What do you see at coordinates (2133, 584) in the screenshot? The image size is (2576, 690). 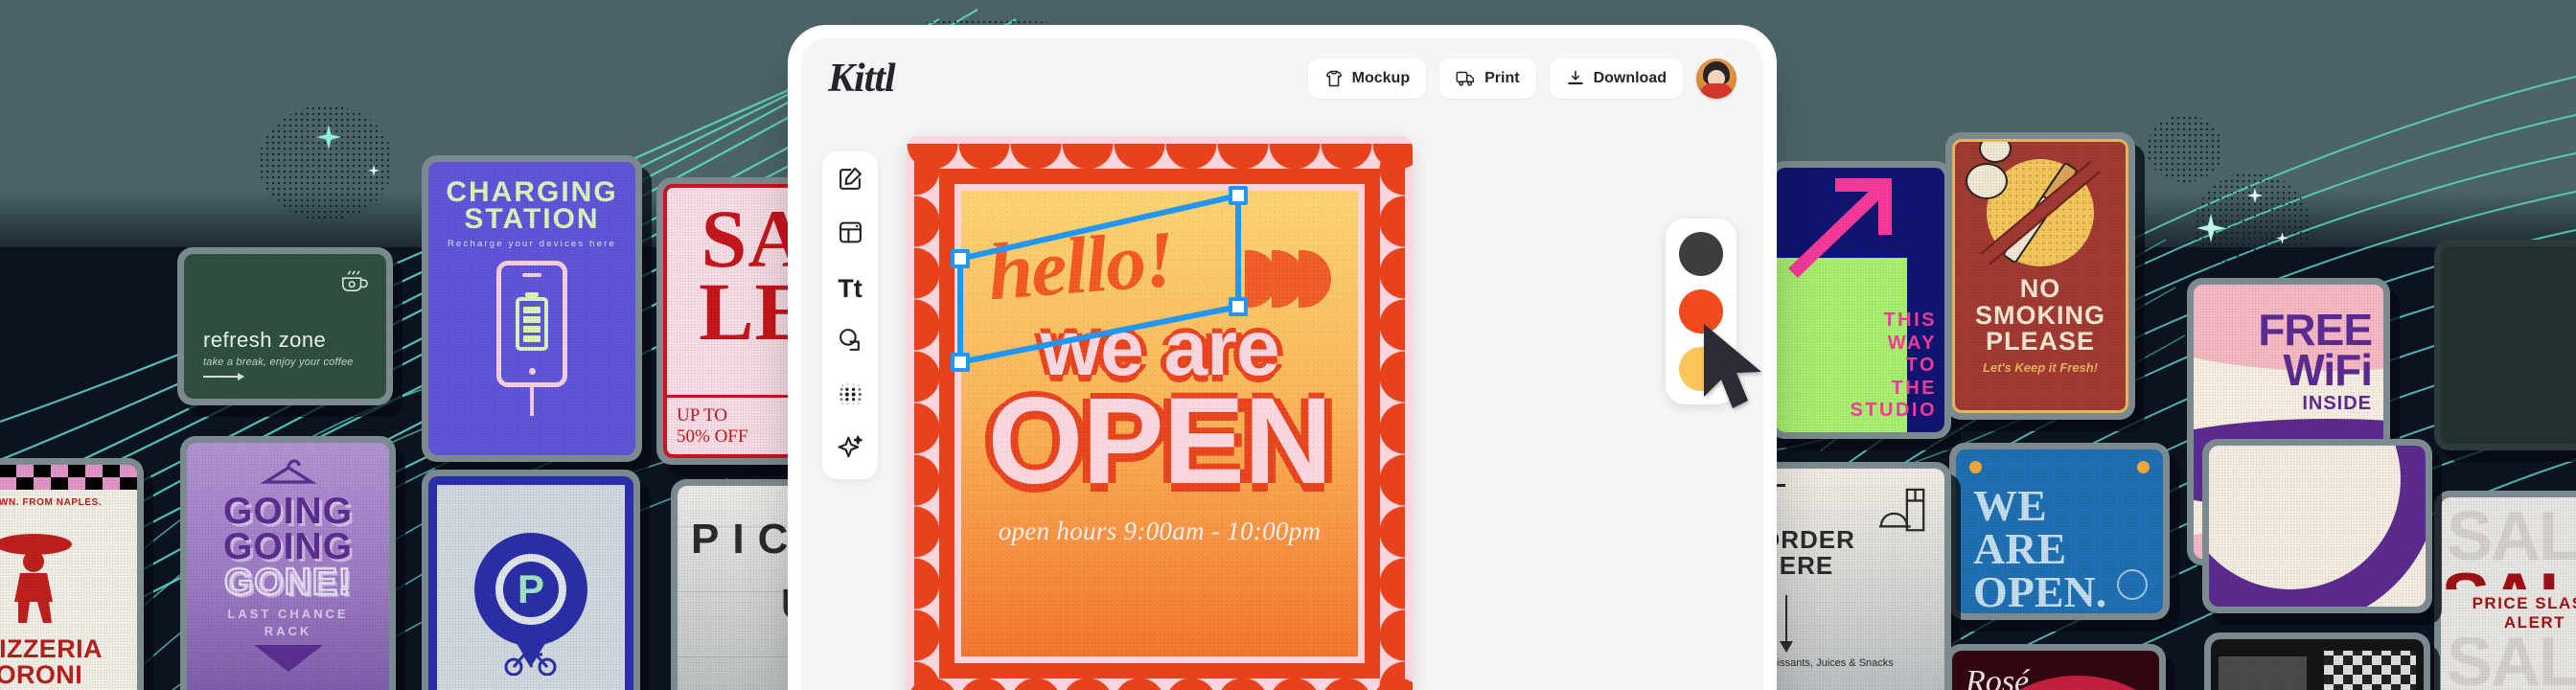 I see `smiley-icon` at bounding box center [2133, 584].